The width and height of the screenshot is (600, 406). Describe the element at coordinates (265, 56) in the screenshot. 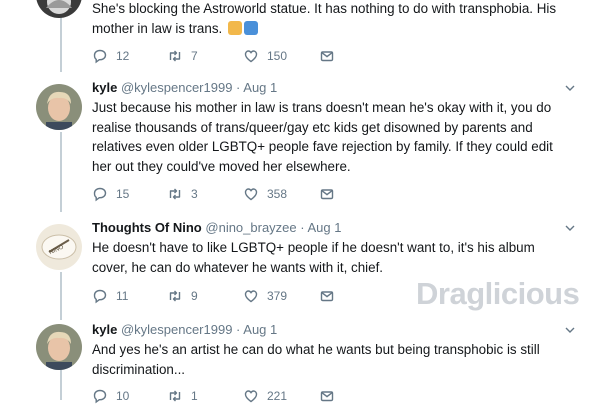

I see `like-button: 150` at that location.